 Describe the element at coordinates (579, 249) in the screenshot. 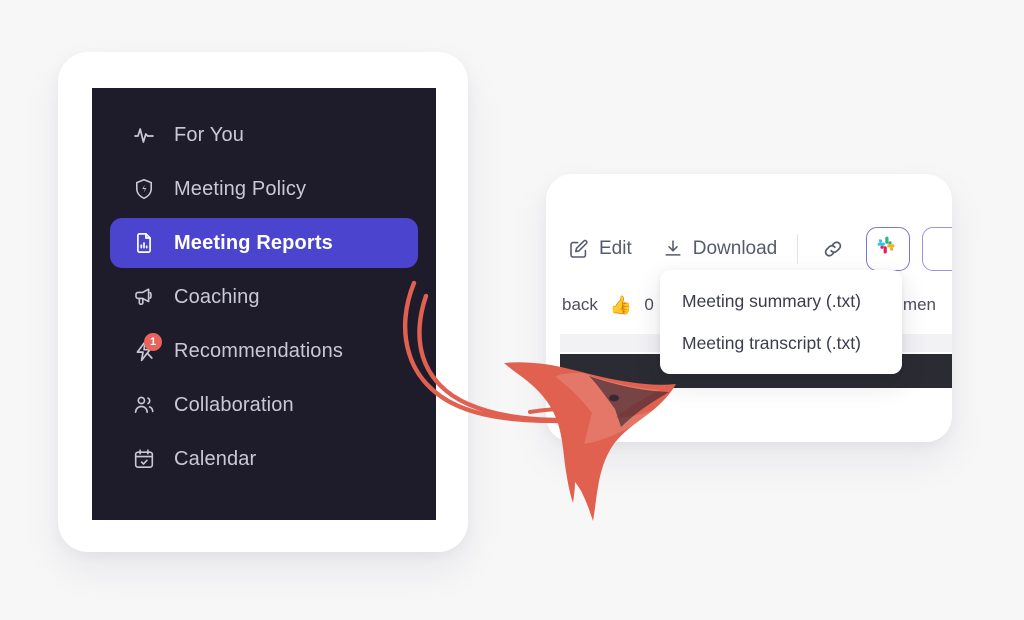

I see `edit-pencil-icon` at that location.